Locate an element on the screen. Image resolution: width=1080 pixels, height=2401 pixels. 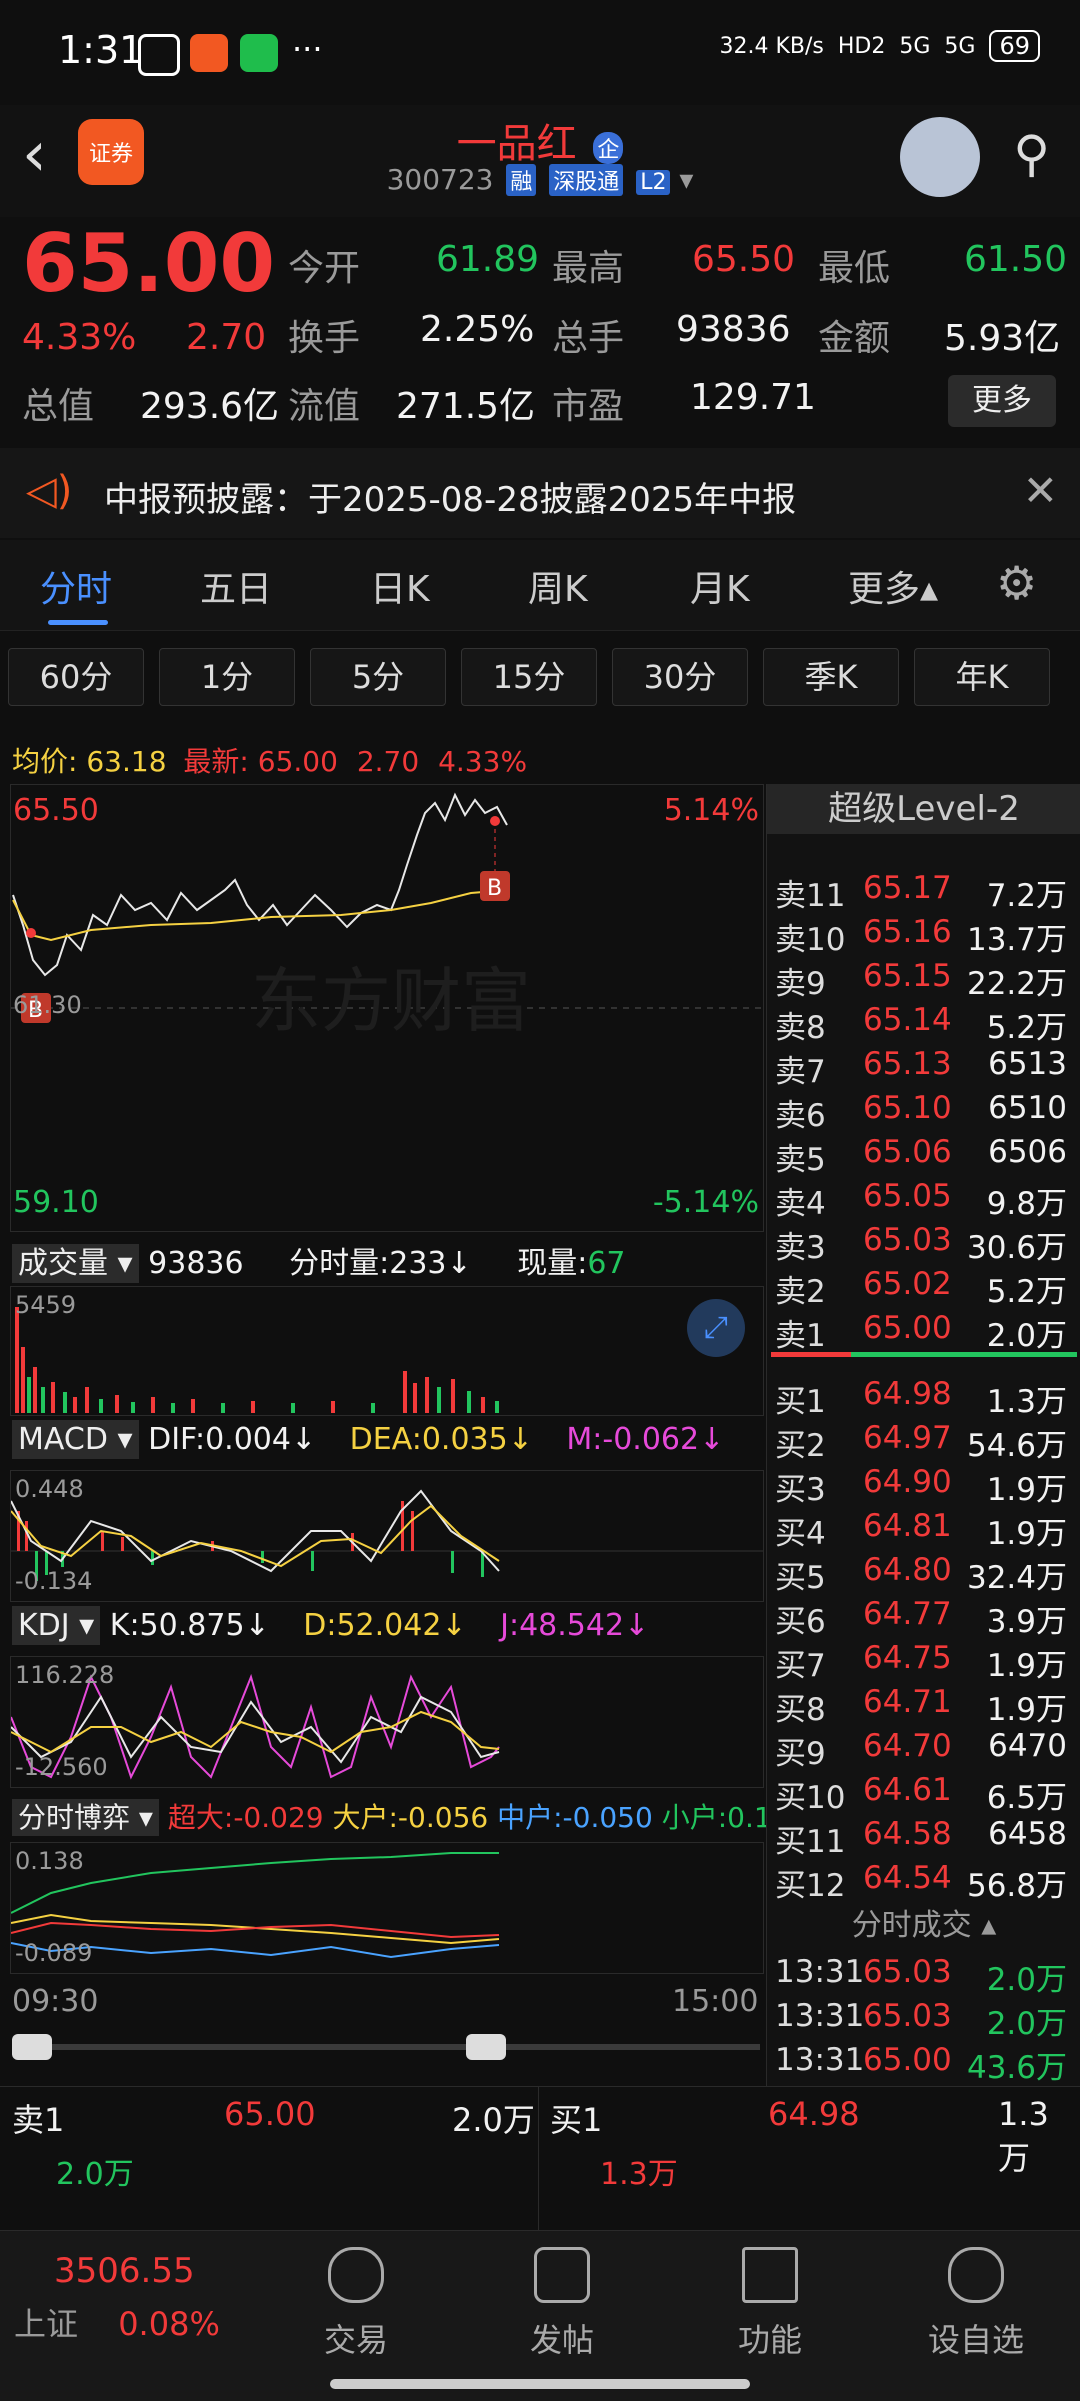
tab-week-k: 周K is located at coordinates (558, 586).